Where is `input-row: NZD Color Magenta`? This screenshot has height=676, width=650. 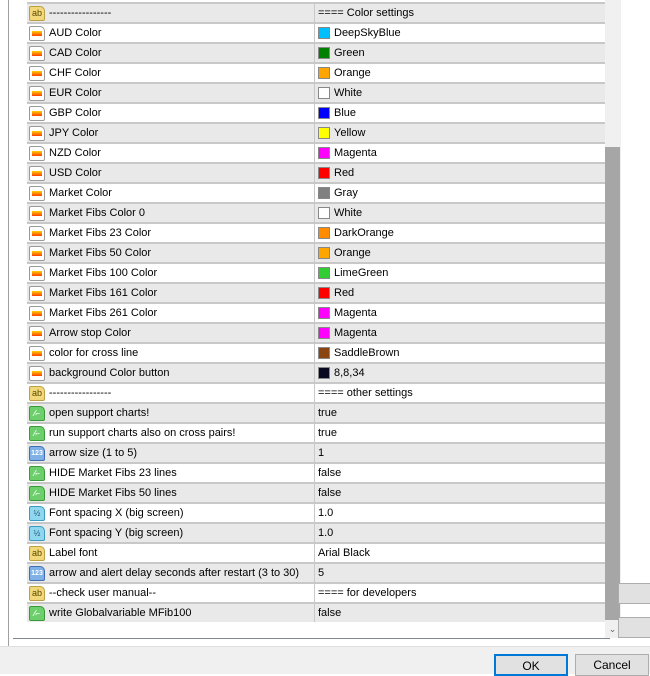 input-row: NZD Color Magenta is located at coordinates (316, 152).